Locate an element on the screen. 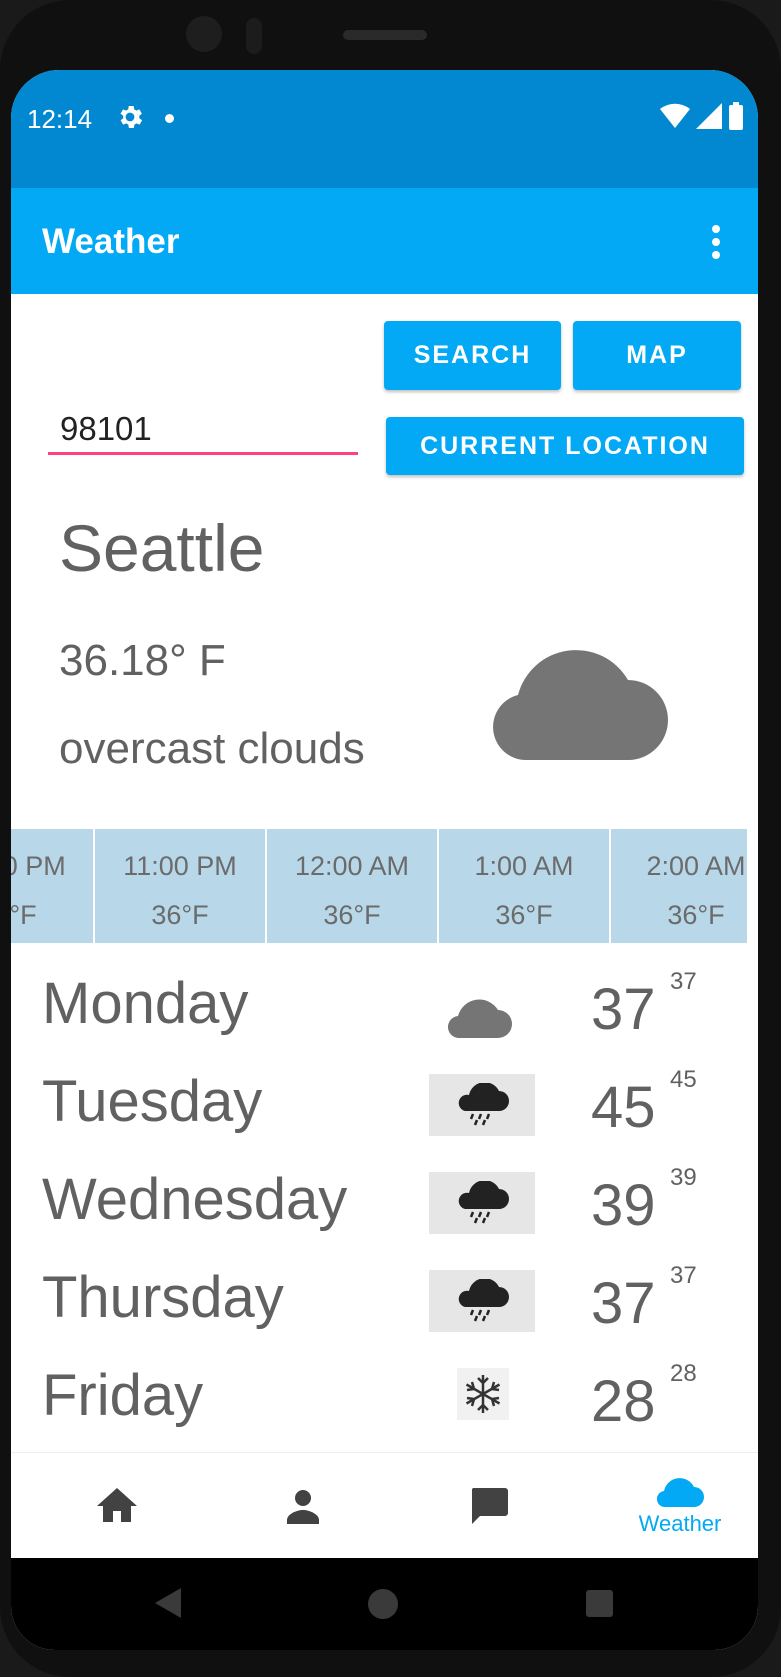  nav-home is located at coordinates (117, 1506).